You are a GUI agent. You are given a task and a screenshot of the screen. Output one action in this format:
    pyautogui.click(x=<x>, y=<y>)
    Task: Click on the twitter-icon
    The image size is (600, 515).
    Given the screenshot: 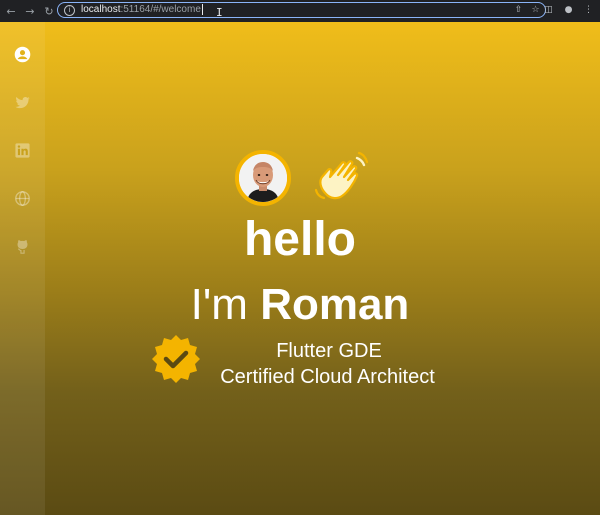 What is the action you would take?
    pyautogui.click(x=22, y=102)
    